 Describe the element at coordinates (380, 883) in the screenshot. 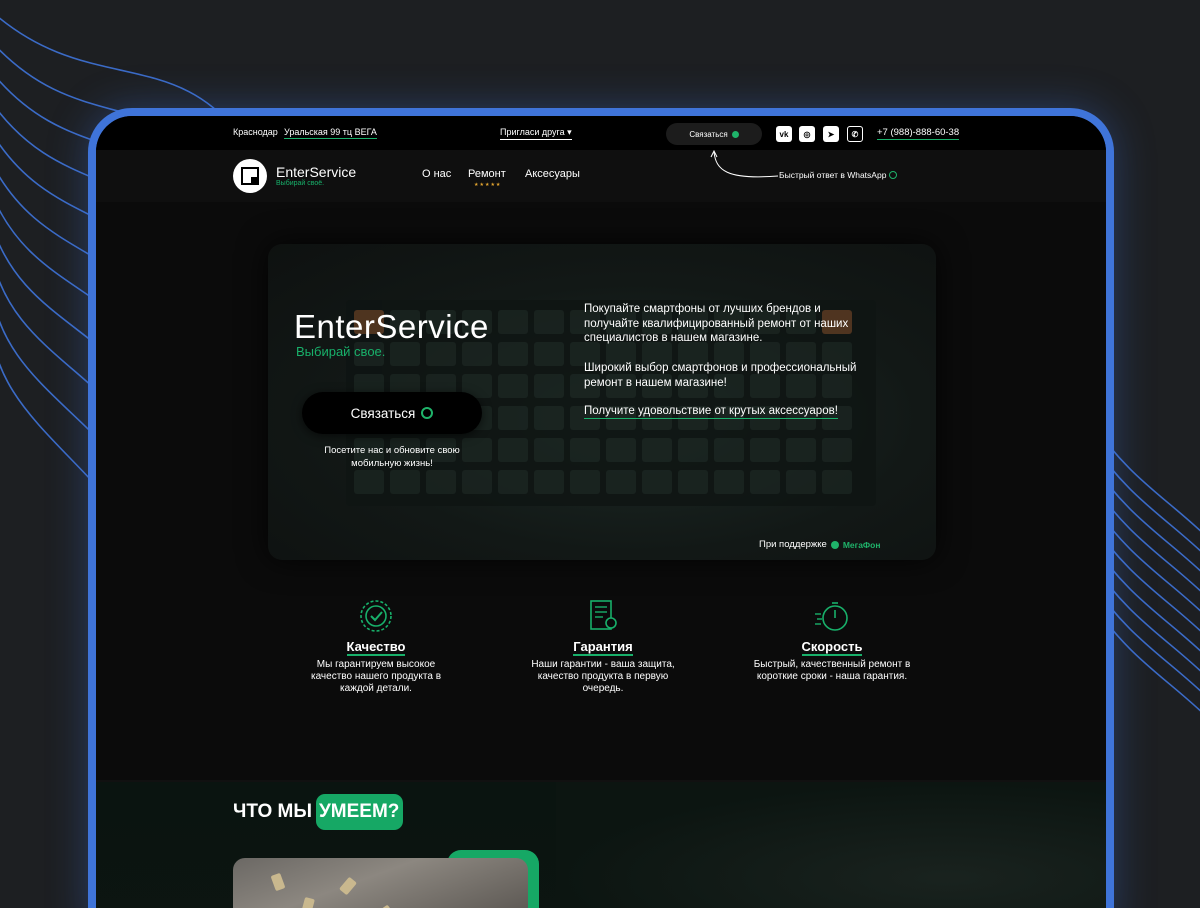

I see `service-card-image` at that location.